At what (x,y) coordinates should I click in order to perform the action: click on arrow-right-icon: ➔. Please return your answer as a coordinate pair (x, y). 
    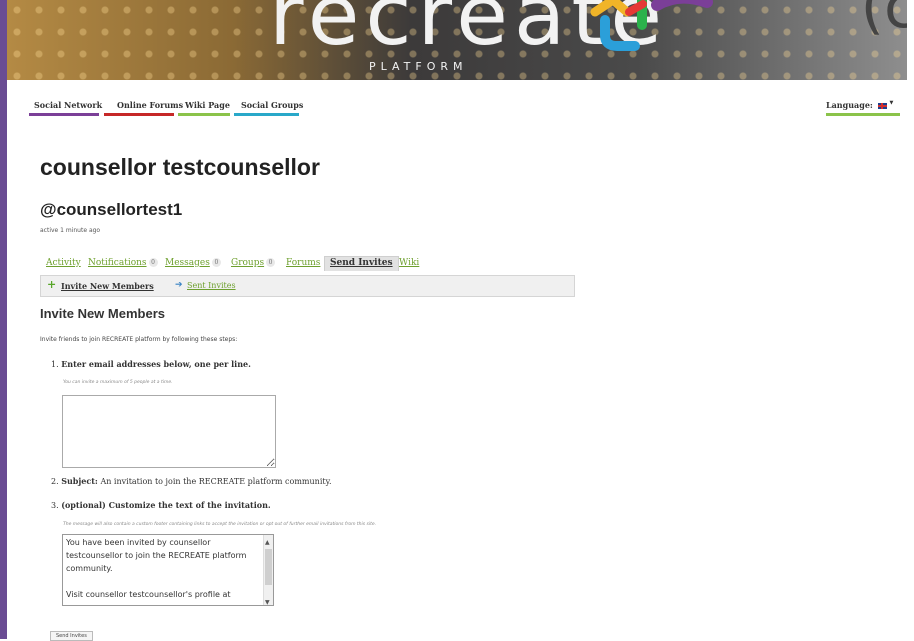
    Looking at the image, I should click on (179, 285).